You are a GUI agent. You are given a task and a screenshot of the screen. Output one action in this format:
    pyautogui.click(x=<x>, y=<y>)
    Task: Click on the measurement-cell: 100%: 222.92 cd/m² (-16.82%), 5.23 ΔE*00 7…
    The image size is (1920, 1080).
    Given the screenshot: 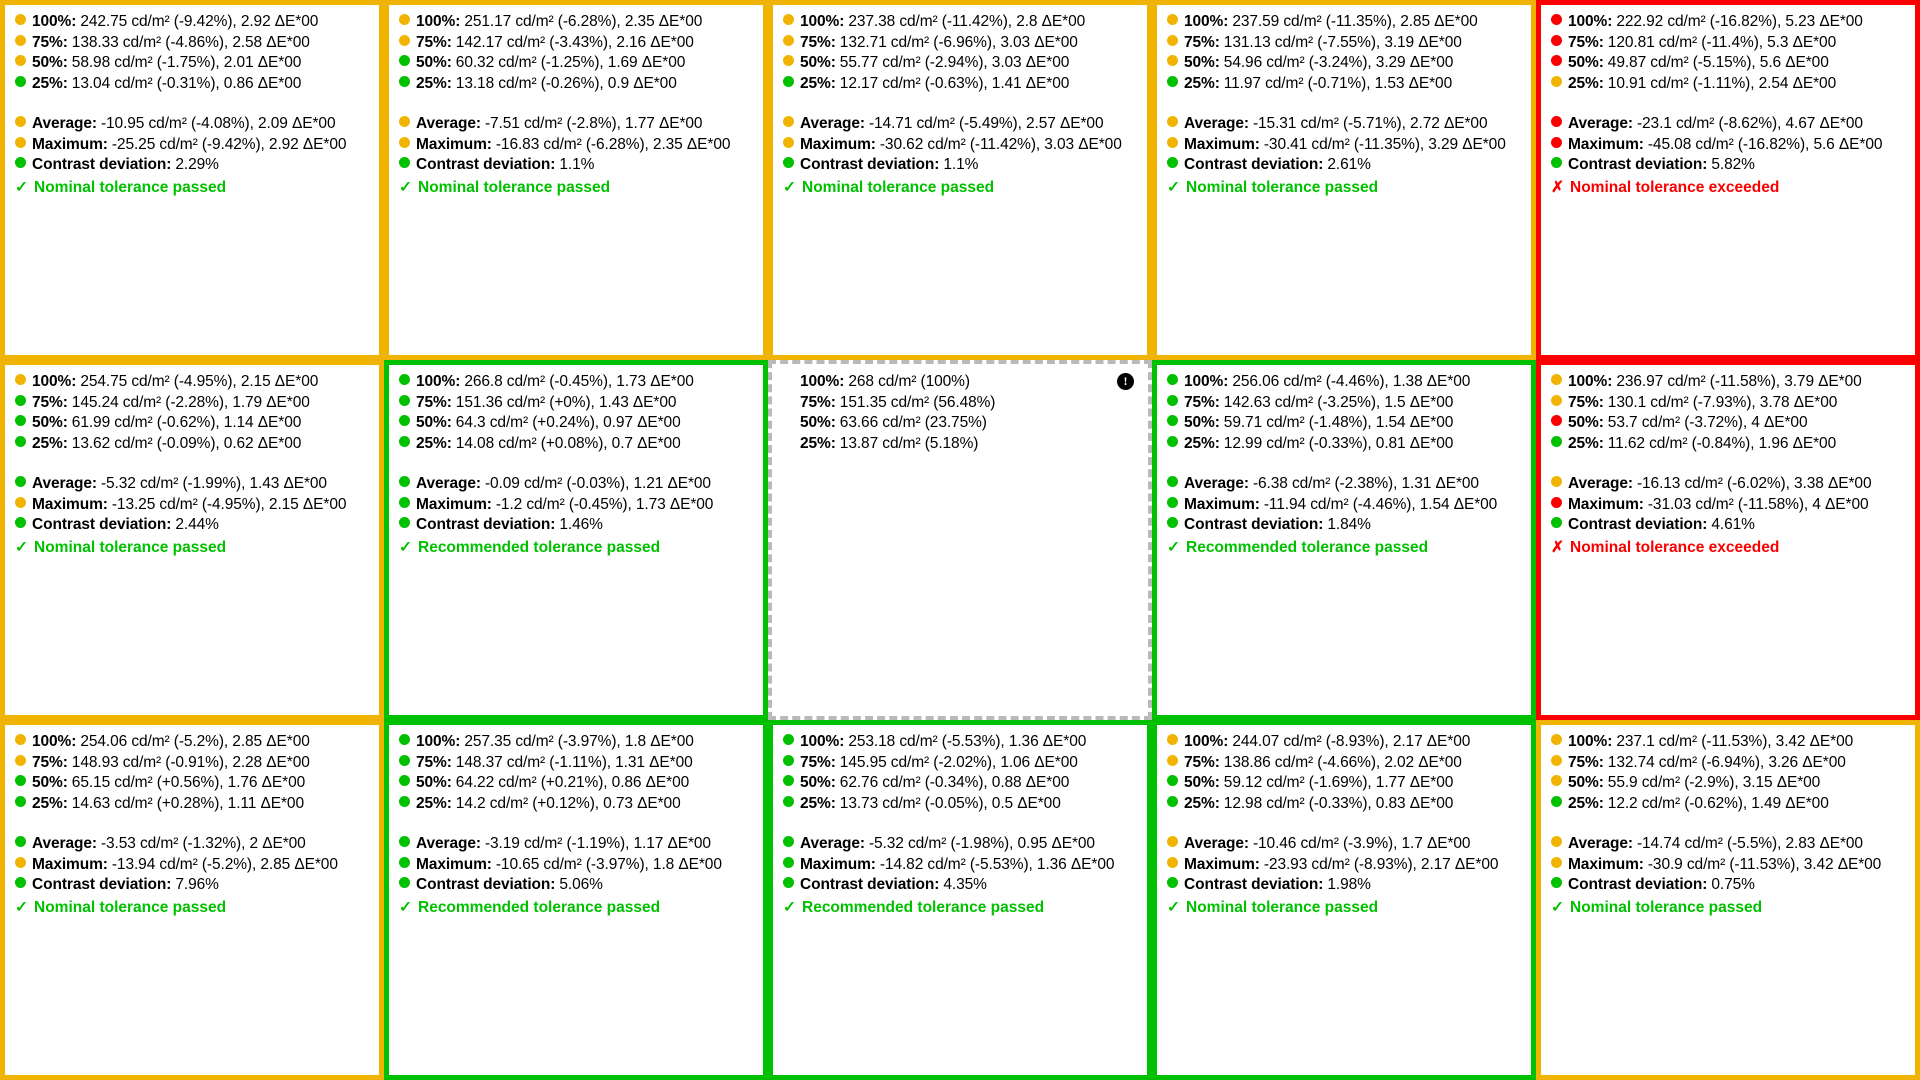 What is the action you would take?
    pyautogui.click(x=1728, y=180)
    